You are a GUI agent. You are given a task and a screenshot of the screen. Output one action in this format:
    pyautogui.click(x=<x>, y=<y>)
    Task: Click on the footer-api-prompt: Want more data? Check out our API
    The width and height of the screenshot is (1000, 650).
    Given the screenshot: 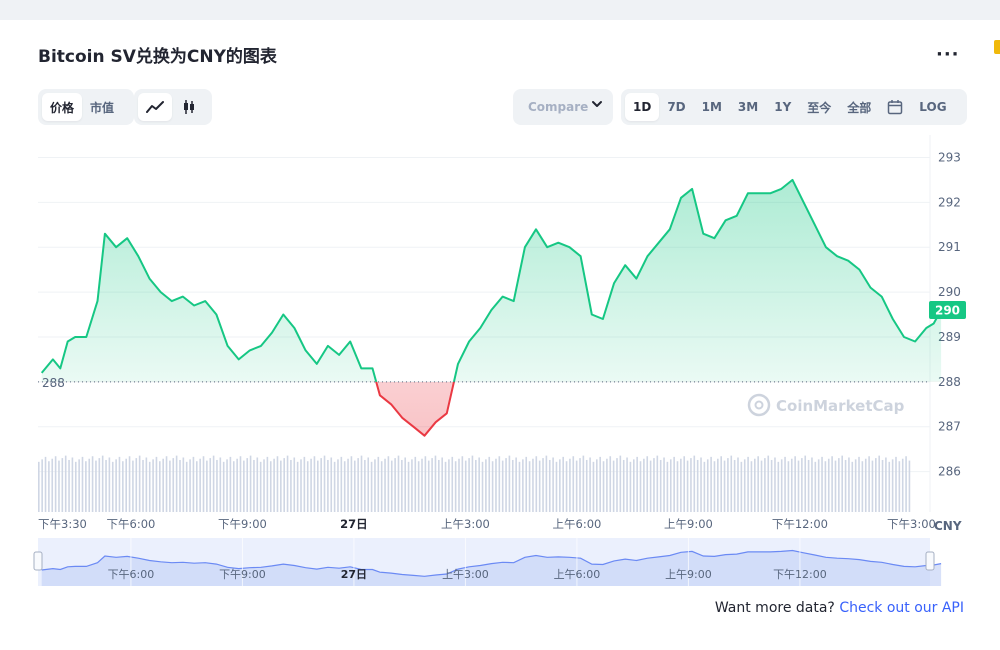 What is the action you would take?
    pyautogui.click(x=839, y=608)
    